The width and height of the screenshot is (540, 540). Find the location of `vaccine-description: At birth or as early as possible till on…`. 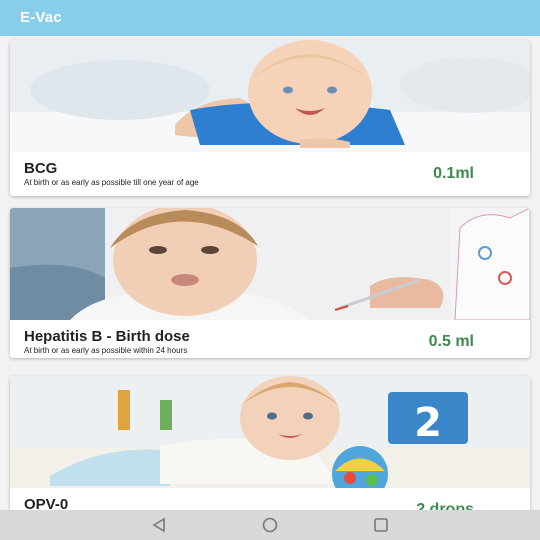

vaccine-description: At birth or as early as possible till on… is located at coordinates (111, 182).